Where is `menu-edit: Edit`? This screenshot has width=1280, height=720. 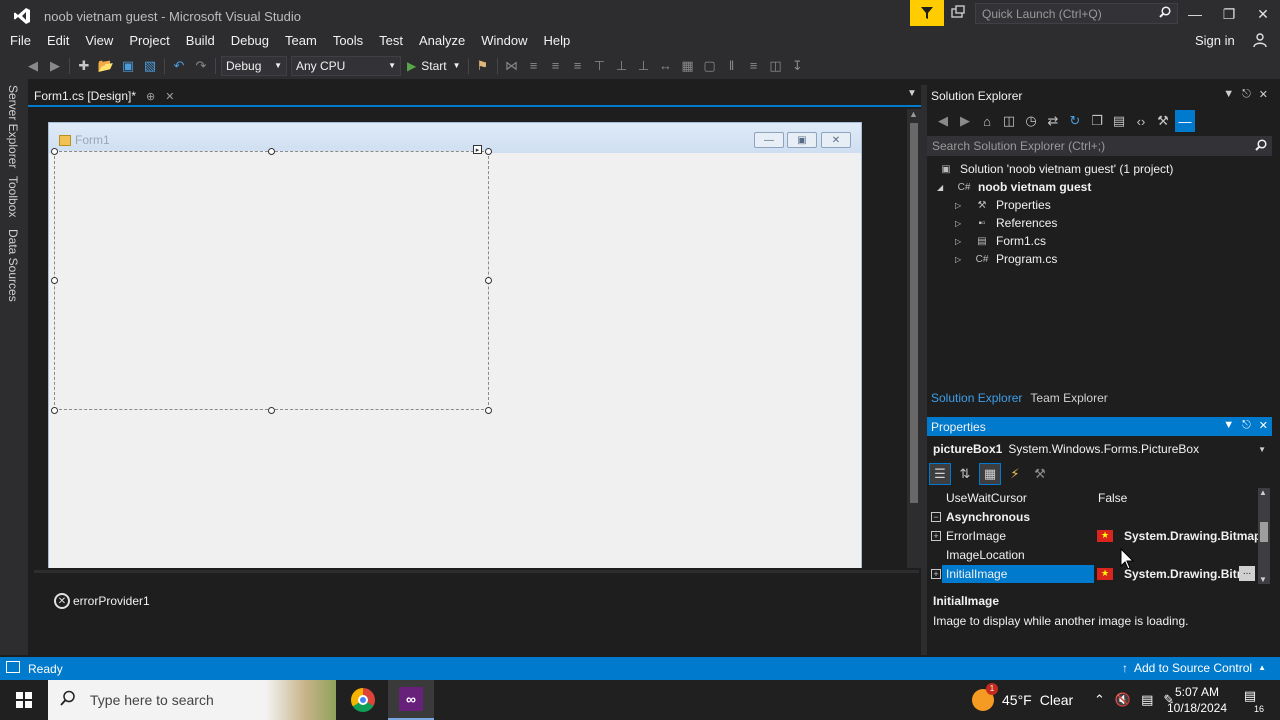
menu-edit: Edit is located at coordinates (58, 41).